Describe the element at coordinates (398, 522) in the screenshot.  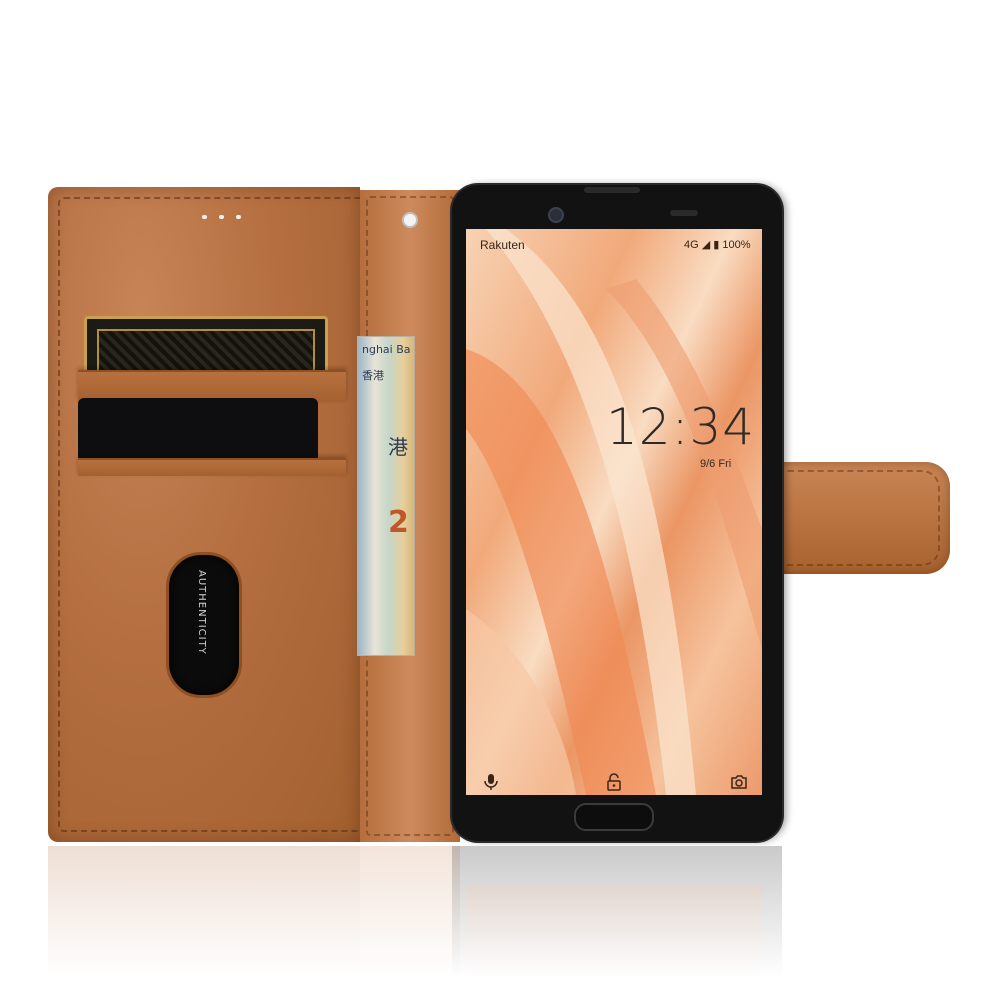
I see `banknote-text: 2` at that location.